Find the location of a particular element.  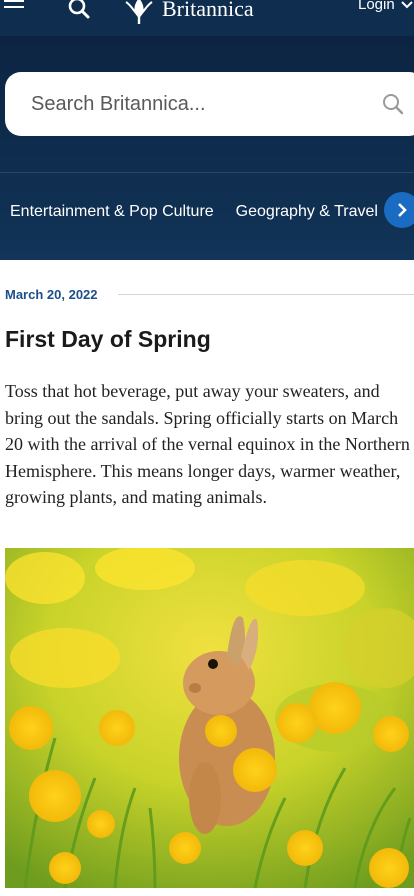

login-button: Login is located at coordinates (385, 6).